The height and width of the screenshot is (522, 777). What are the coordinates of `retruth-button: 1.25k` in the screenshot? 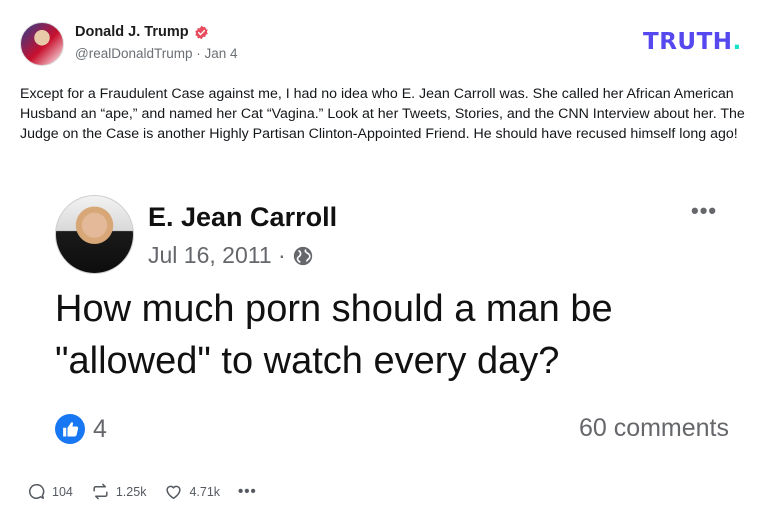 It's located at (119, 491).